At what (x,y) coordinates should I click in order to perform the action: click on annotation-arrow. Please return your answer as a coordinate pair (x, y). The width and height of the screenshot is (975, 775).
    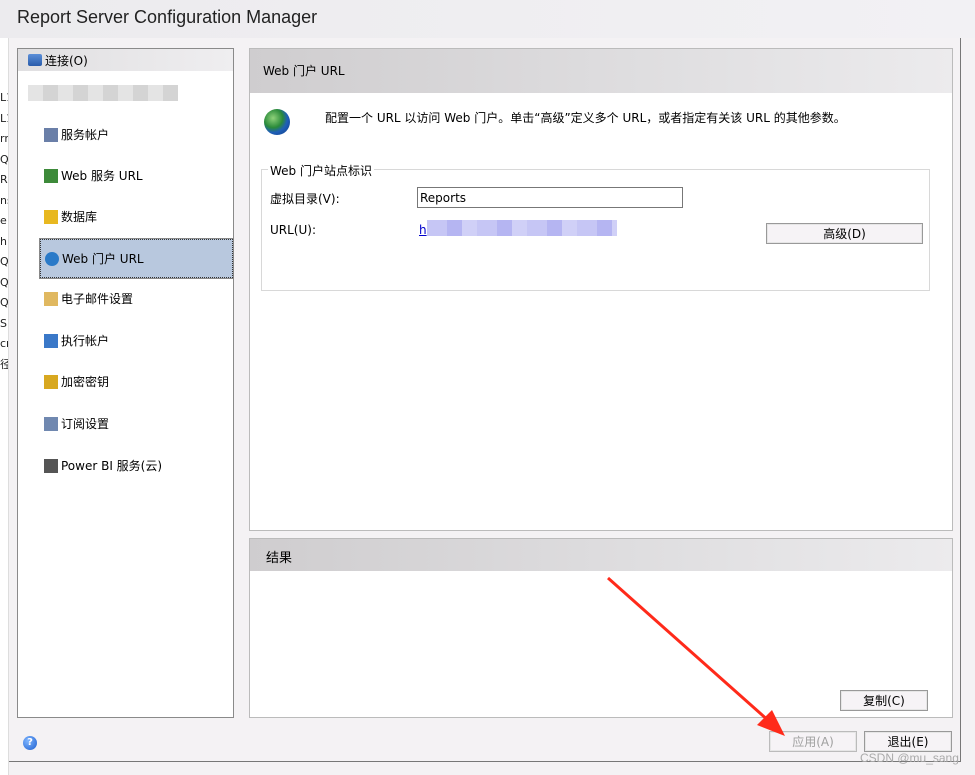
    Looking at the image, I should click on (696, 656).